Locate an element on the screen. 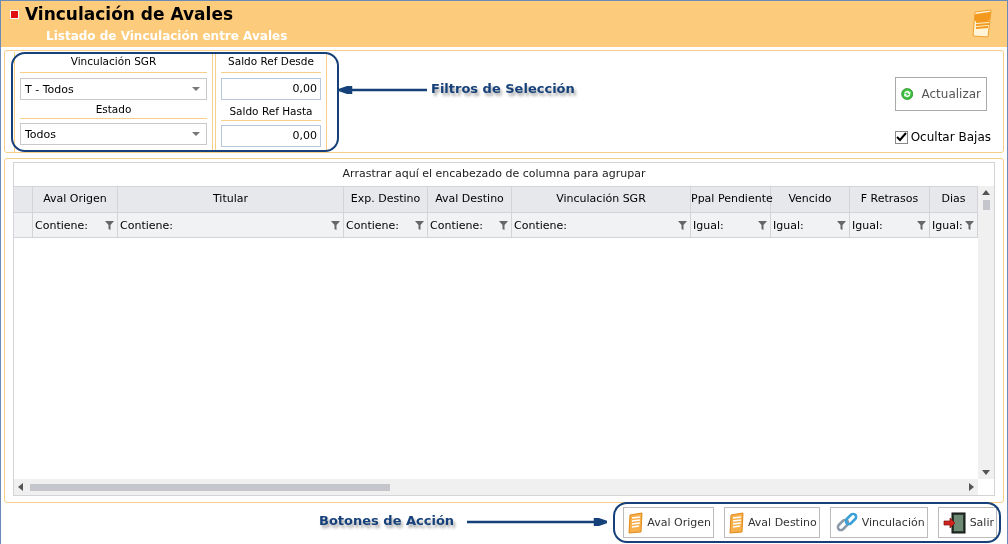 This screenshot has width=1008, height=544. dropdown-field: T - Todos is located at coordinates (113, 89).